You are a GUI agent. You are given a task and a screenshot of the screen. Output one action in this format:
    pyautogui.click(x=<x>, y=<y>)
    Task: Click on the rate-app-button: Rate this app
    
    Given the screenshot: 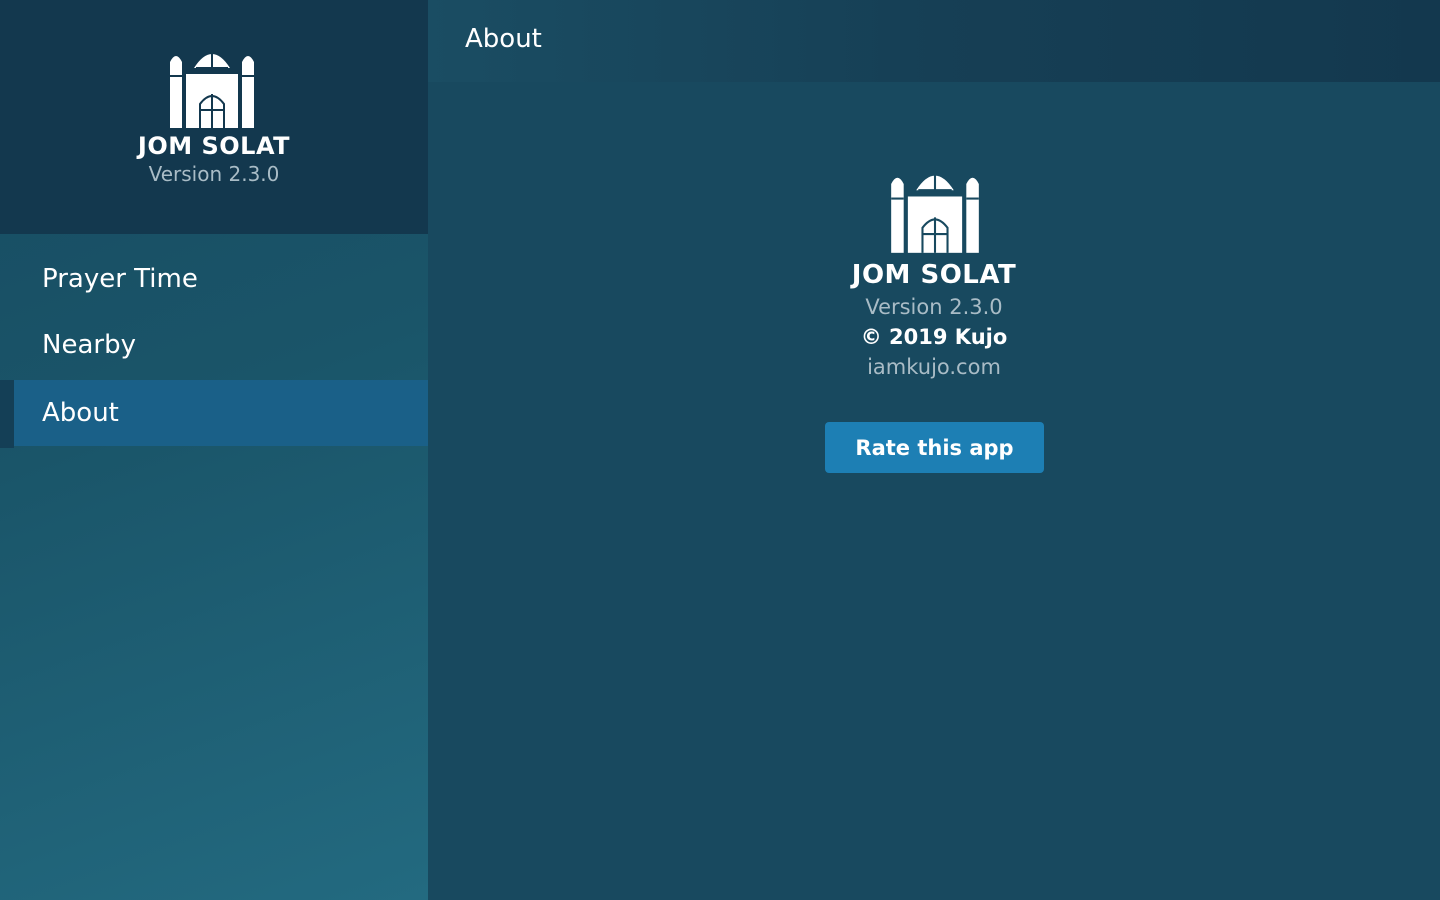 What is the action you would take?
    pyautogui.click(x=934, y=447)
    